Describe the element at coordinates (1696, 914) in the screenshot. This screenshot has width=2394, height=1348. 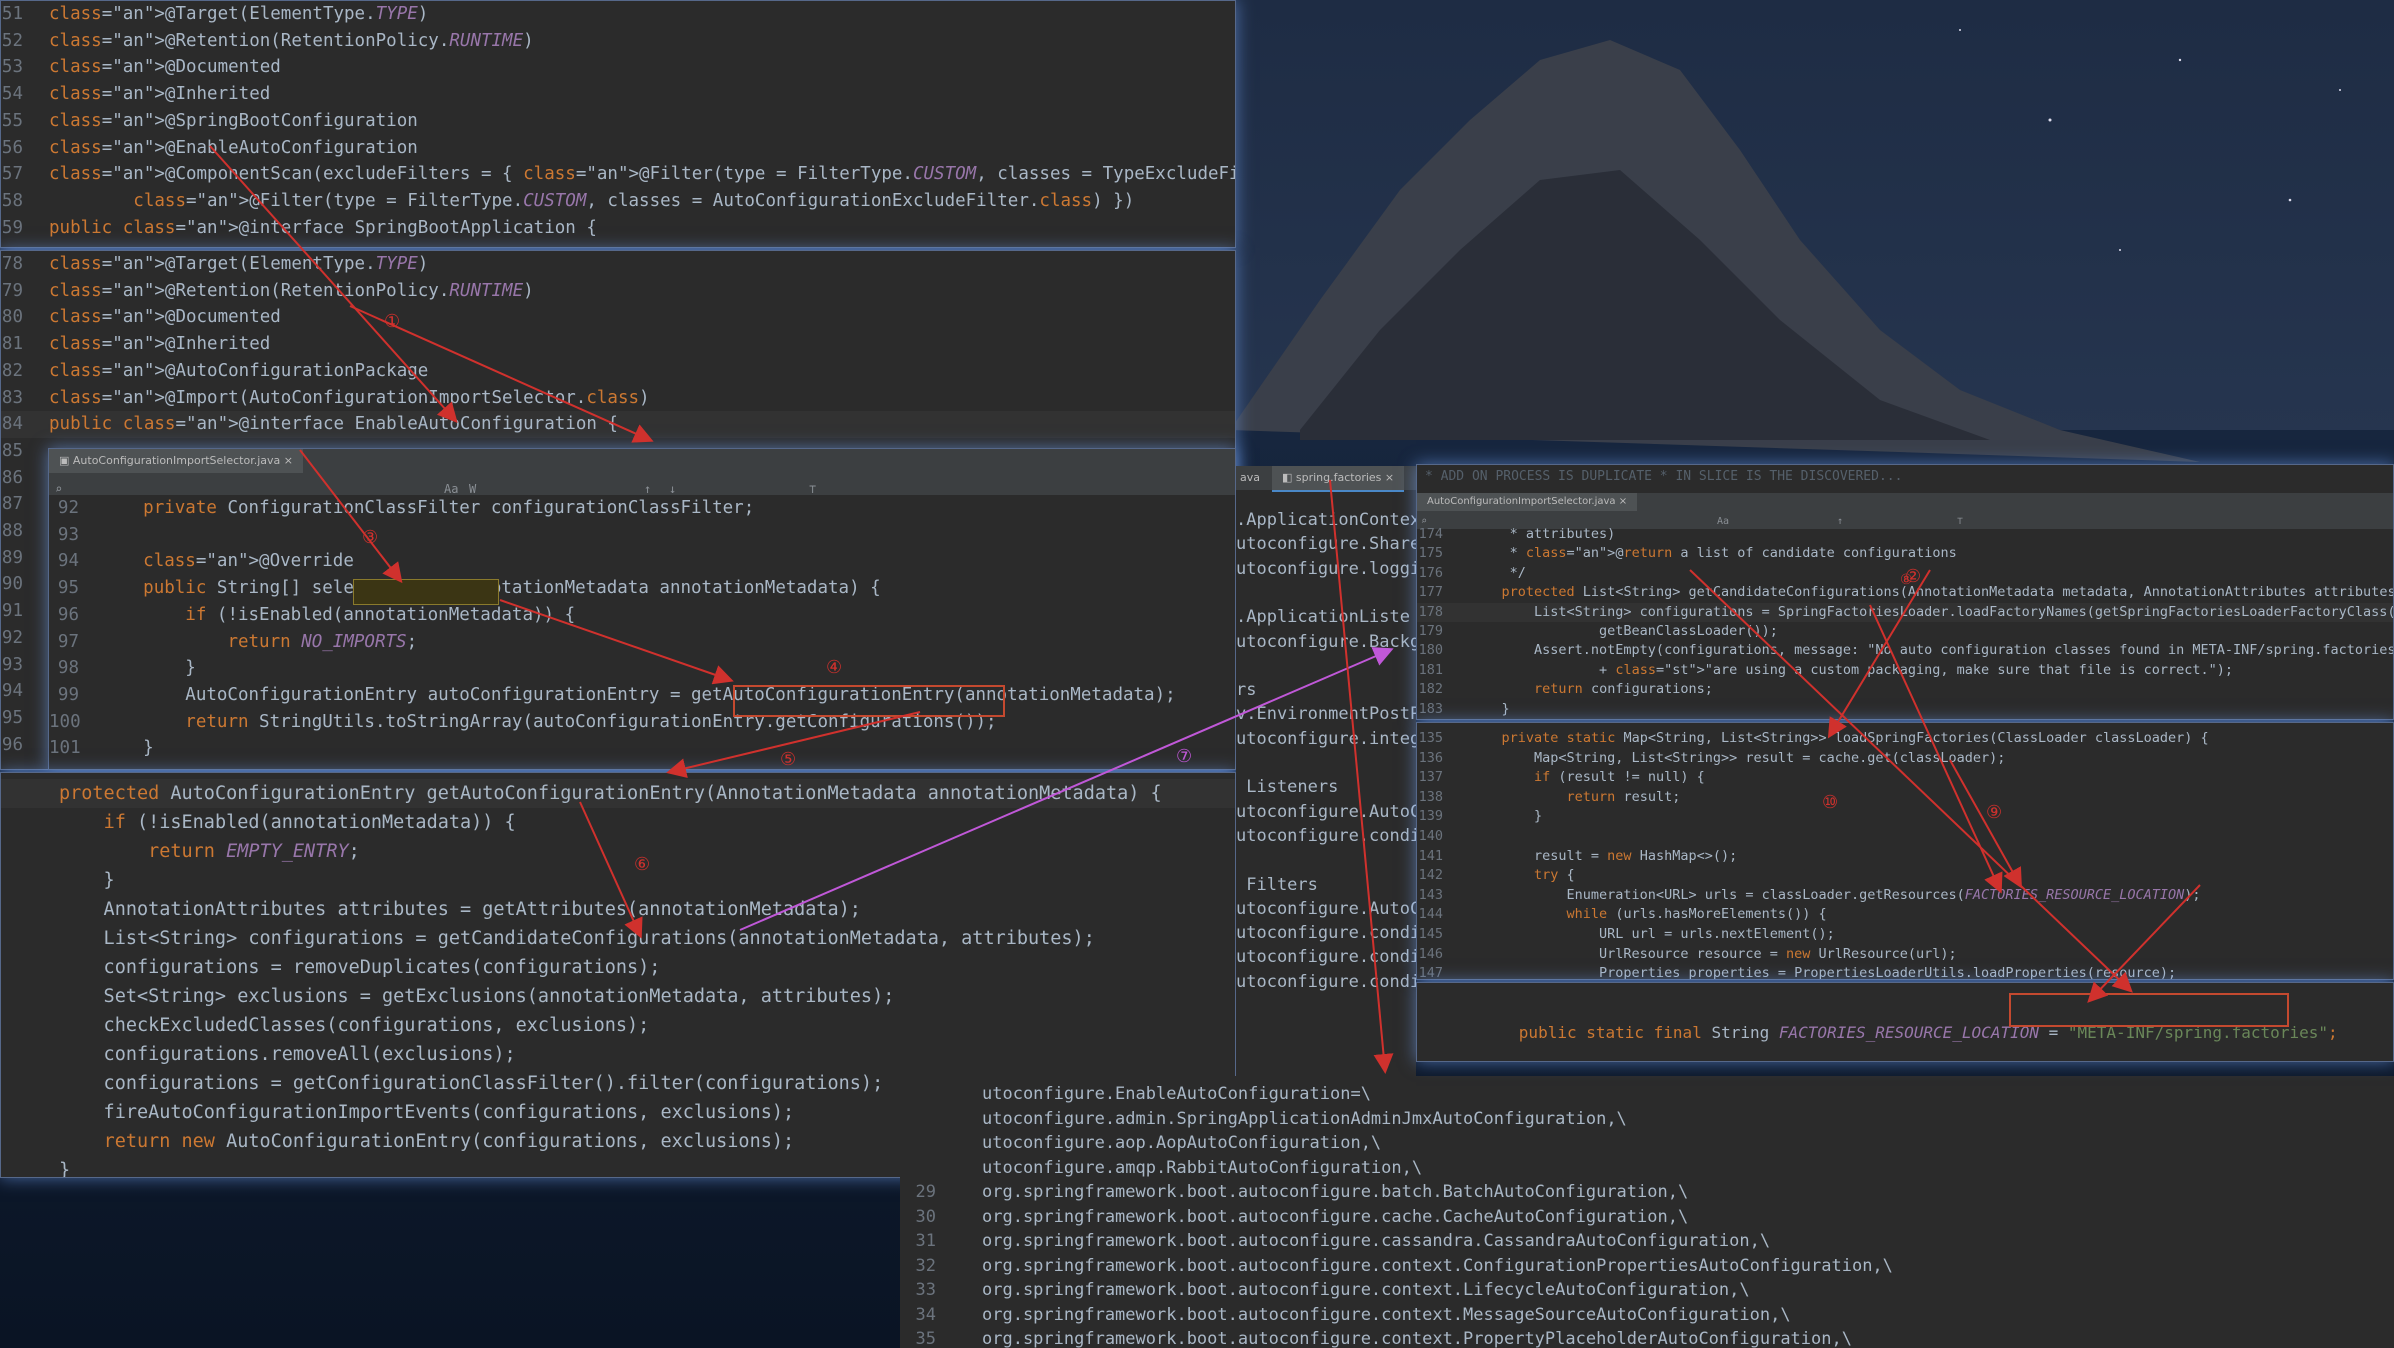
I see `code-text: while (urls.hasMoreElements()) {` at that location.